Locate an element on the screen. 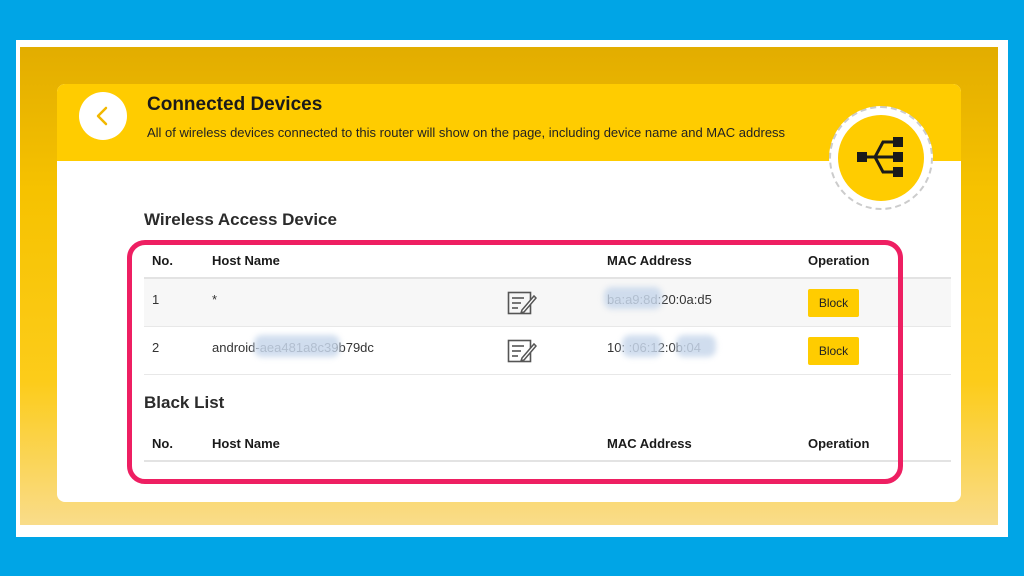 Image resolution: width=1024 pixels, height=576 pixels. network-split-icon is located at coordinates (880, 157).